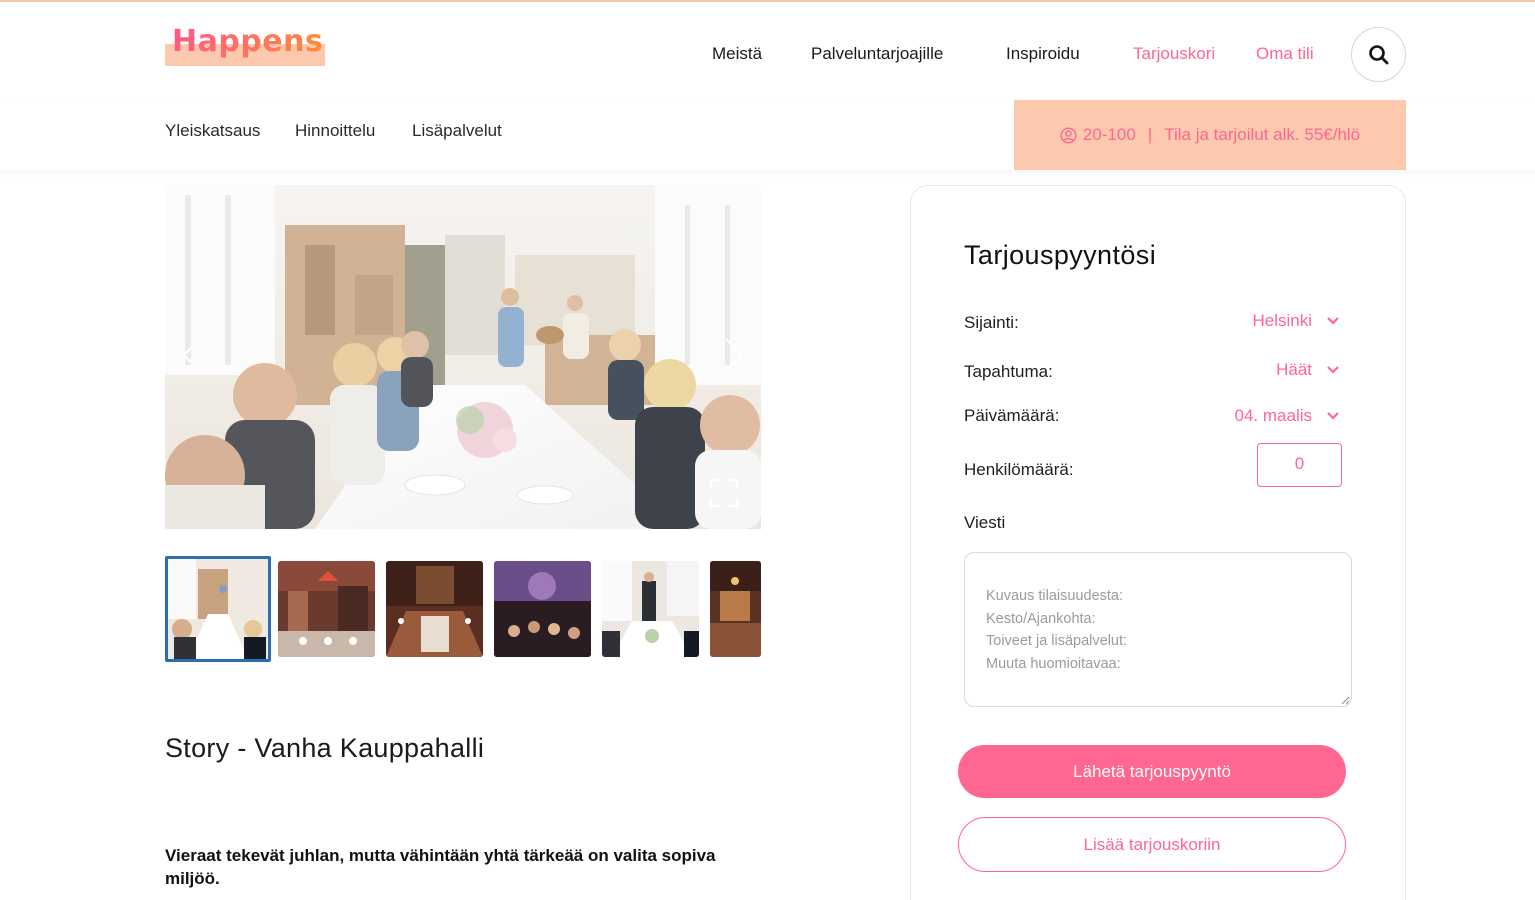 Image resolution: width=1535 pixels, height=900 pixels. I want to click on logo: Happens, so click(245, 46).